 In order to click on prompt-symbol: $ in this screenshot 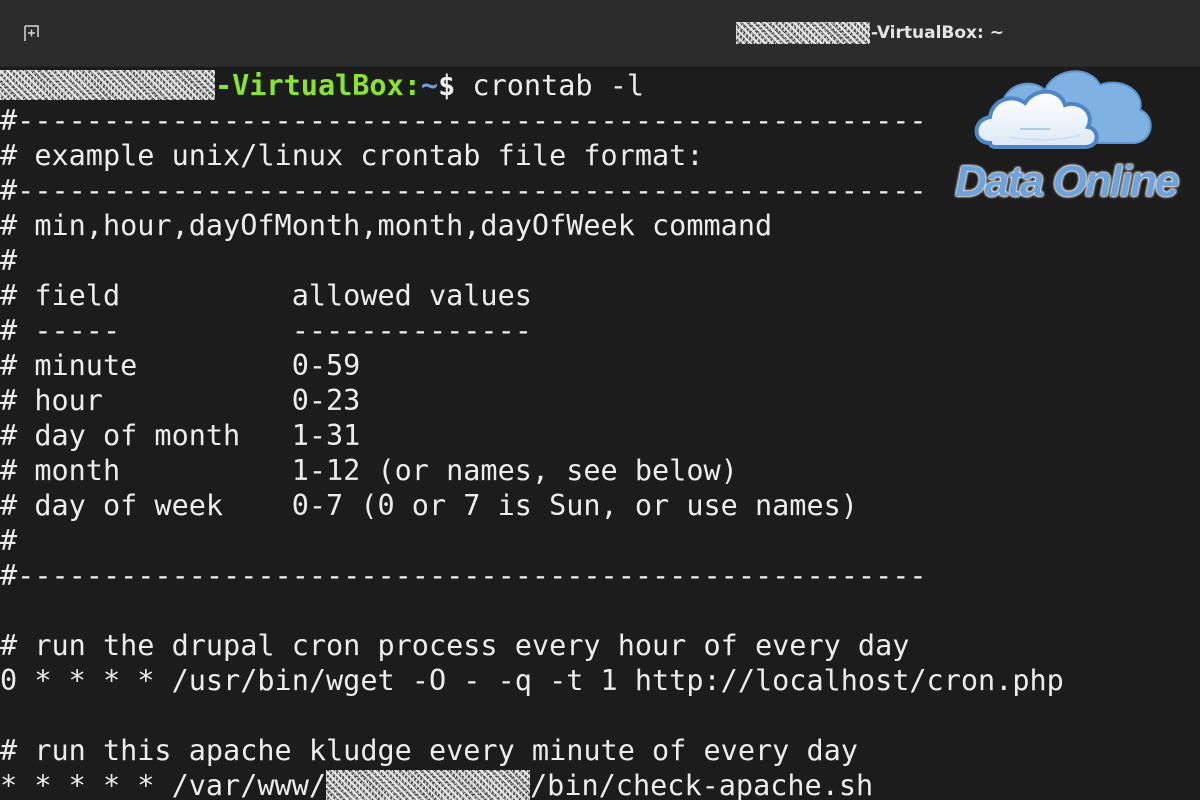, I will do `click(447, 85)`.